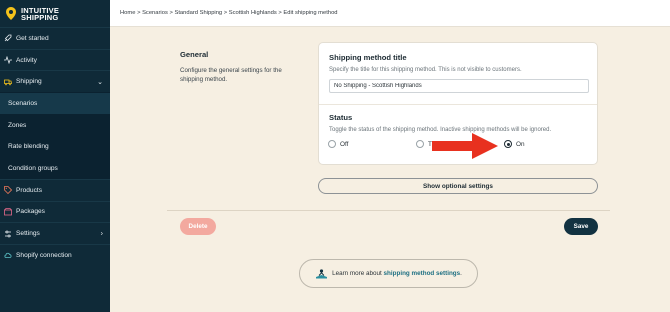 This screenshot has width=670, height=312. What do you see at coordinates (40, 13) in the screenshot?
I see `app-name: INTUITIVE SHIPPING` at bounding box center [40, 13].